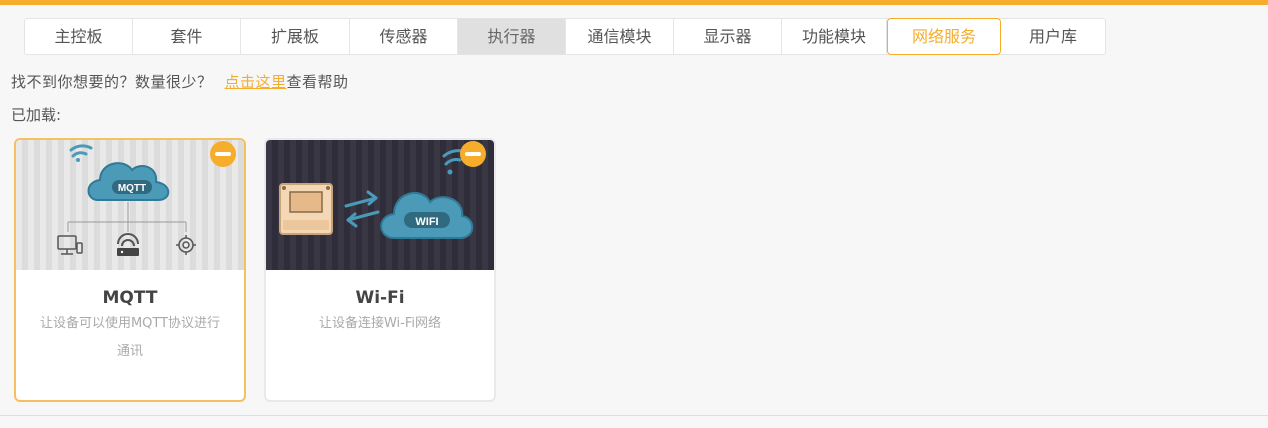  I want to click on board-icon, so click(306, 209).